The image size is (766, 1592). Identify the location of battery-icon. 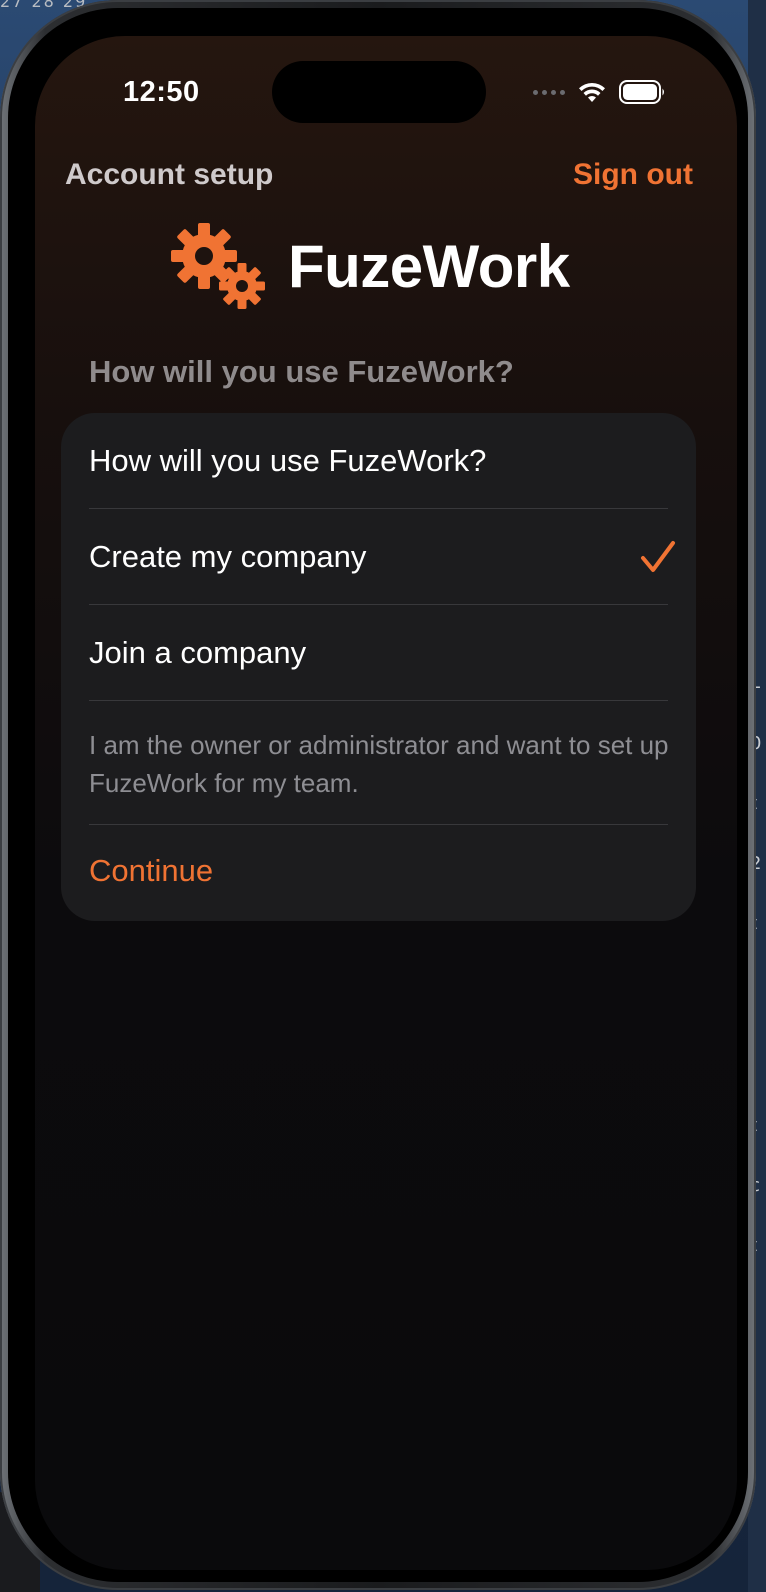
(641, 92).